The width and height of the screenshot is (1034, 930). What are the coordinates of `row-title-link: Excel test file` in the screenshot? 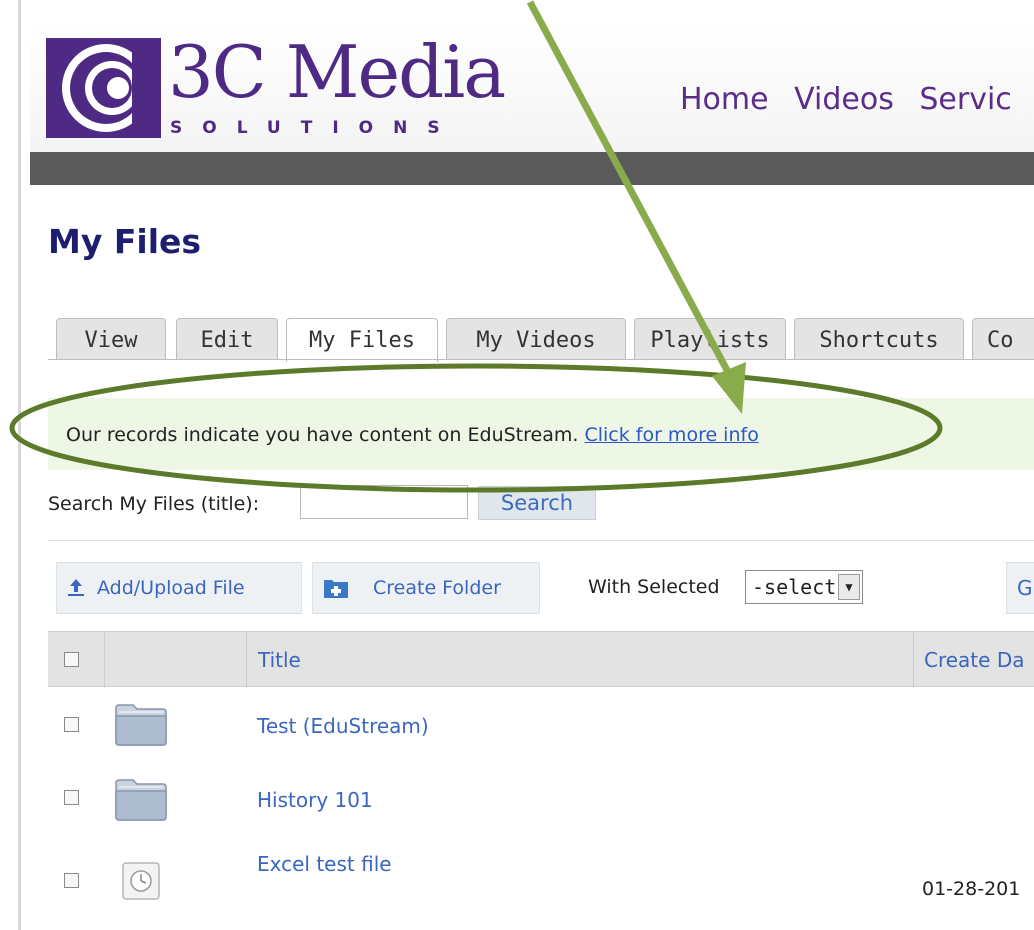 It's located at (324, 864).